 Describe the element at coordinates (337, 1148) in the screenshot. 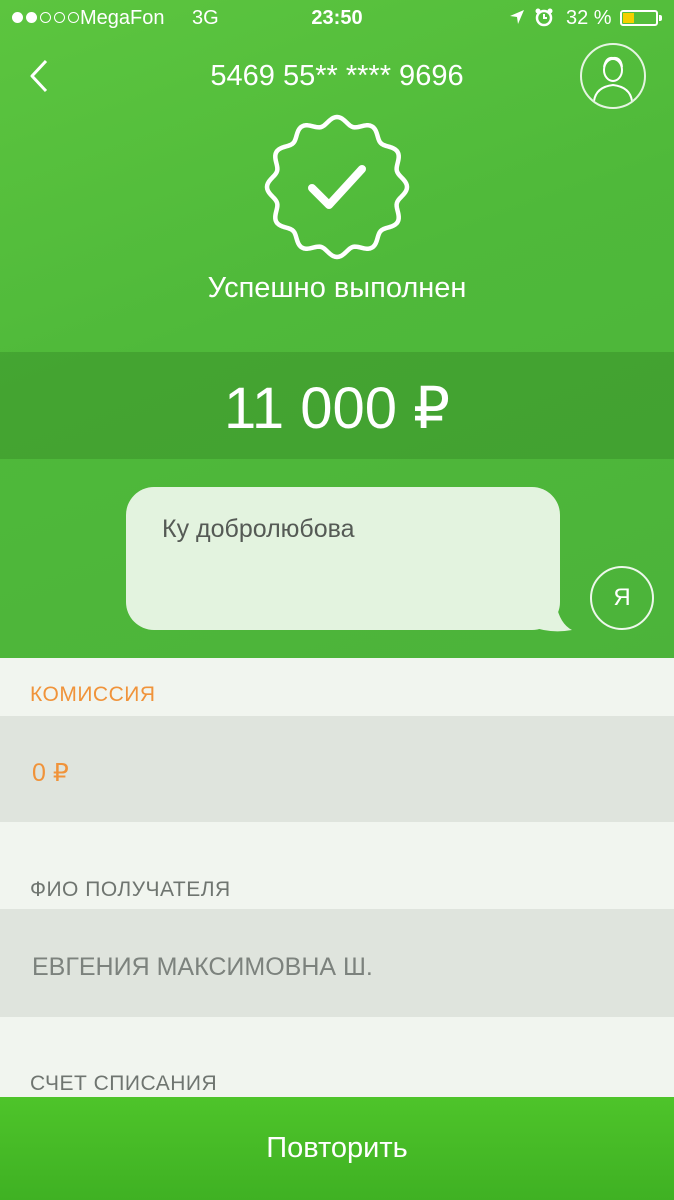

I see `repeat-button: Повторить` at that location.